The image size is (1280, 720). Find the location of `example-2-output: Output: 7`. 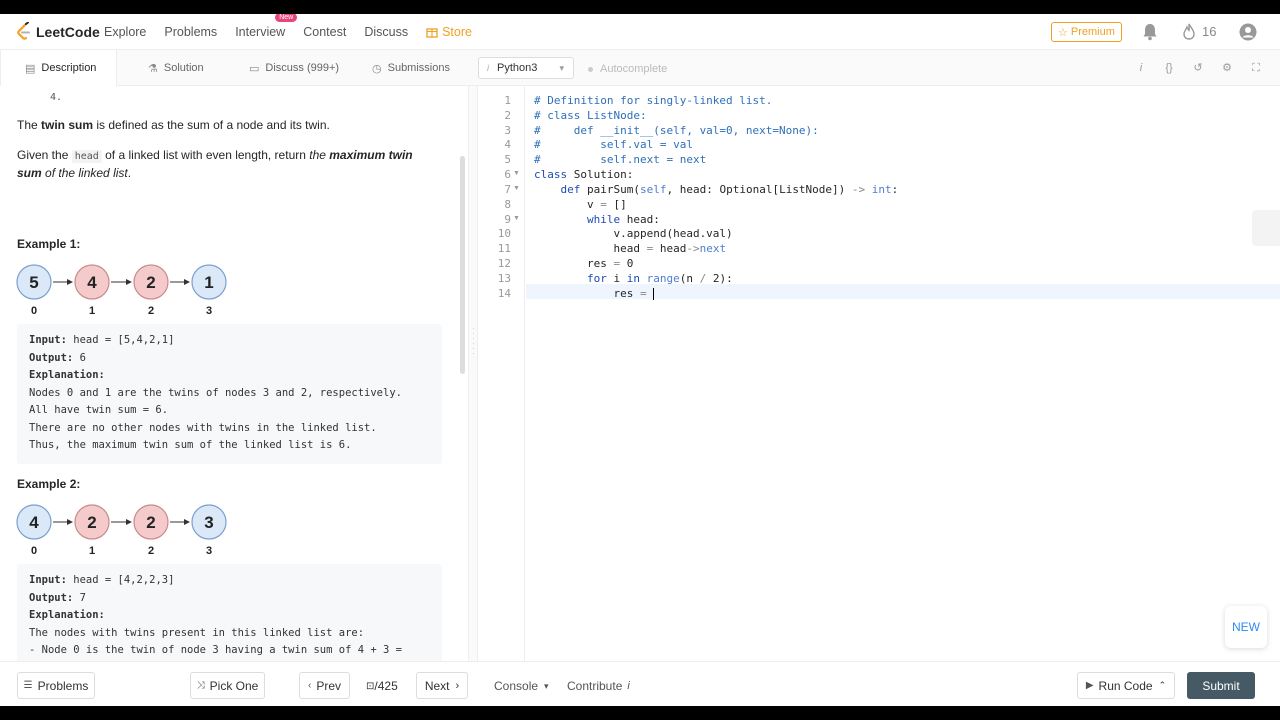

example-2-output: Output: 7 is located at coordinates (229, 599).